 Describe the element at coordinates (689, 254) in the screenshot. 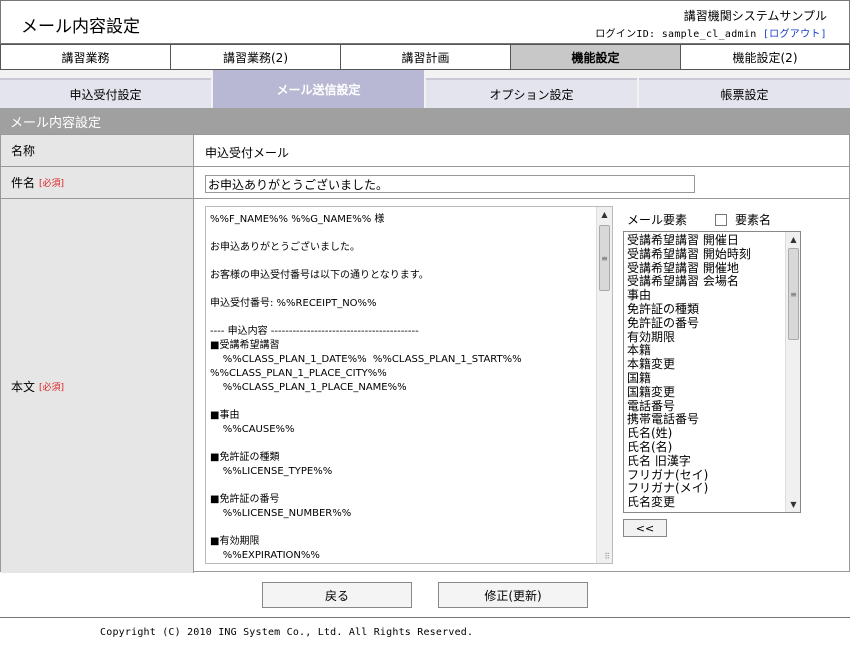

I see `list-item: 受講希望講習 開始時刻` at that location.